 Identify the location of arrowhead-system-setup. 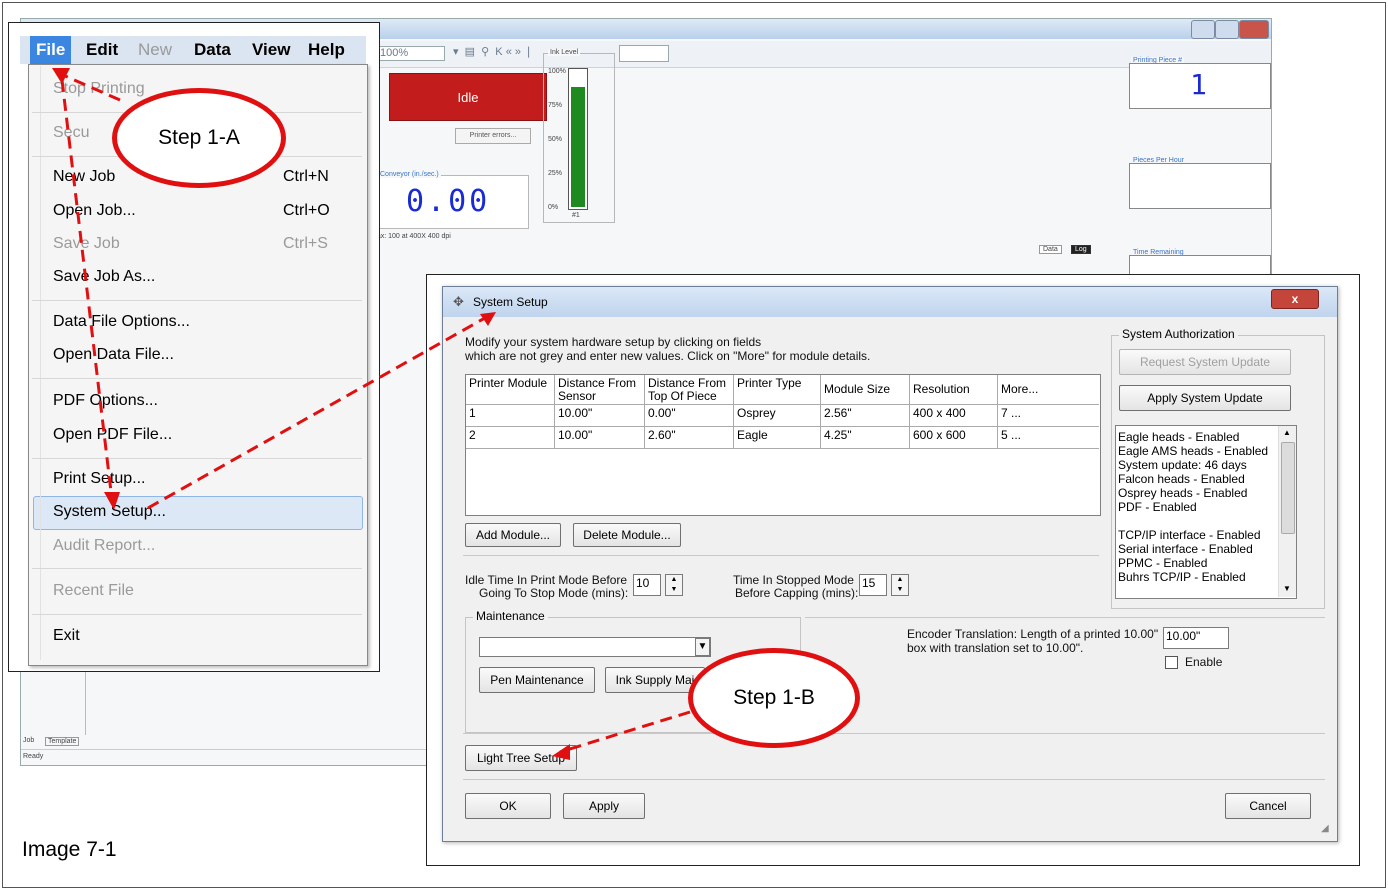
(112, 501).